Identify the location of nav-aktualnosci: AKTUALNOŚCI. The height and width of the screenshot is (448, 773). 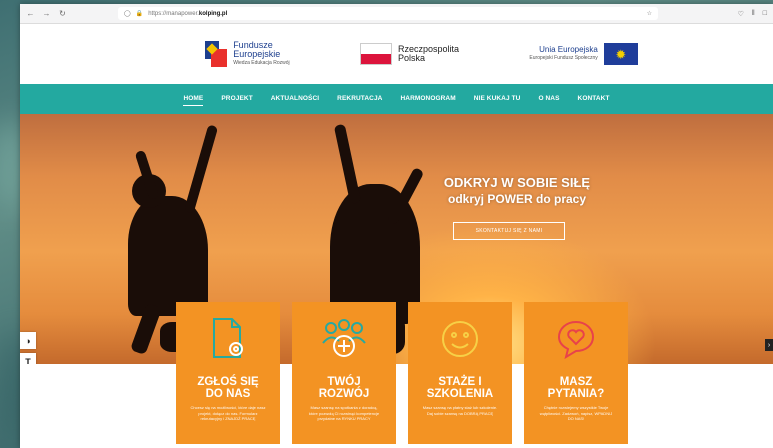
(295, 99).